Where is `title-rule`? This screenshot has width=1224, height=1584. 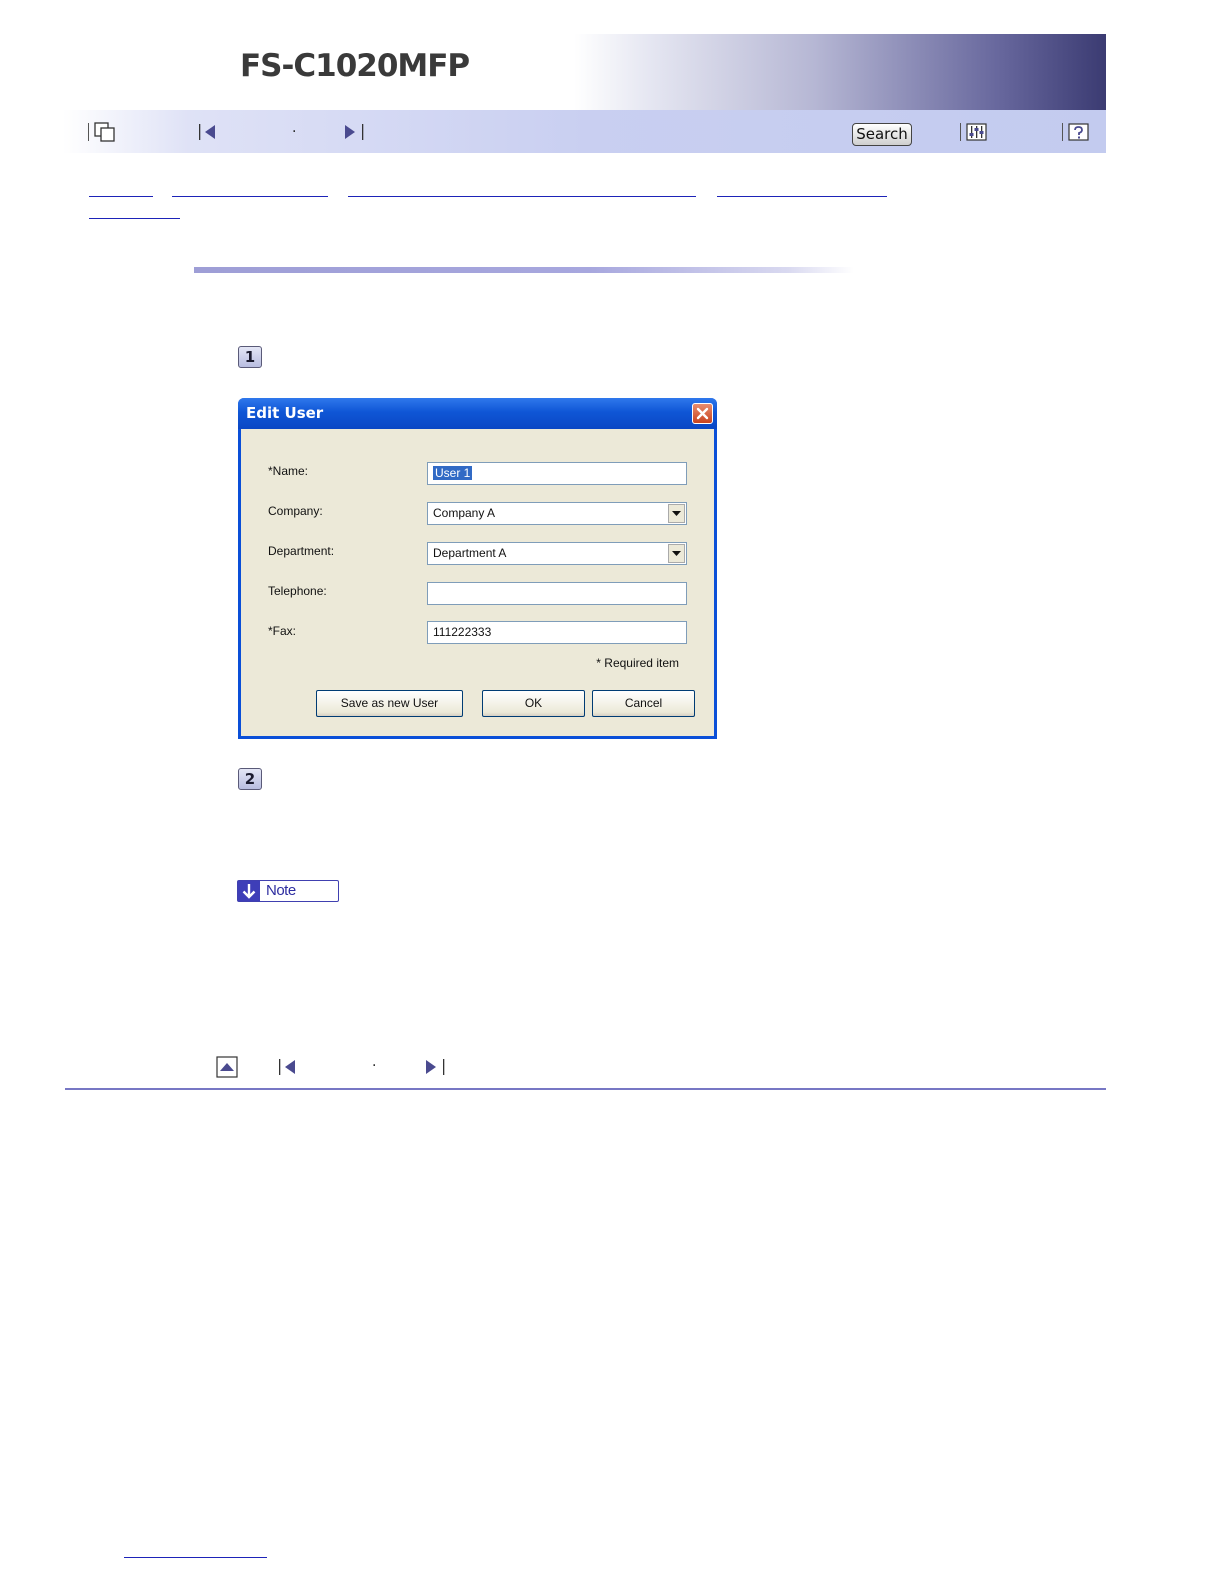 title-rule is located at coordinates (524, 270).